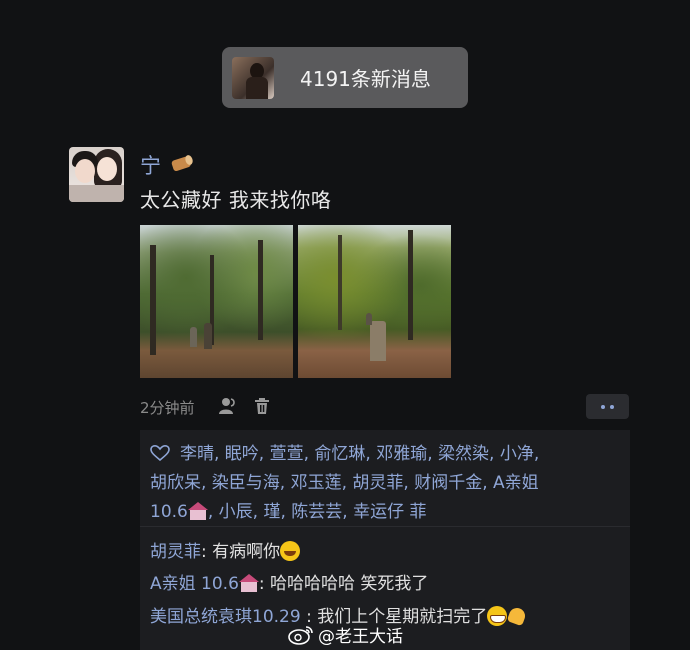  I want to click on likes-line-3a: 10.6, so click(169, 512).